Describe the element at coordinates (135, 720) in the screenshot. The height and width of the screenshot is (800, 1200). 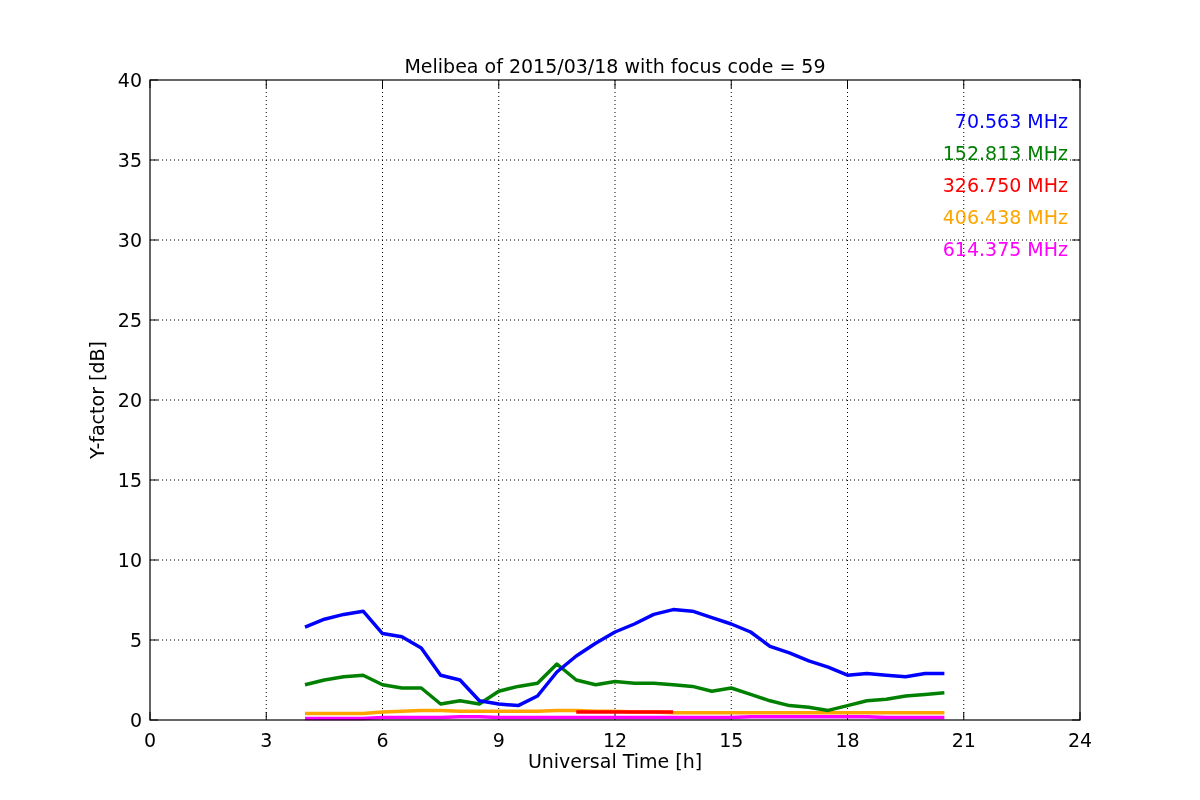
I see `y-tick-label: 0` at that location.